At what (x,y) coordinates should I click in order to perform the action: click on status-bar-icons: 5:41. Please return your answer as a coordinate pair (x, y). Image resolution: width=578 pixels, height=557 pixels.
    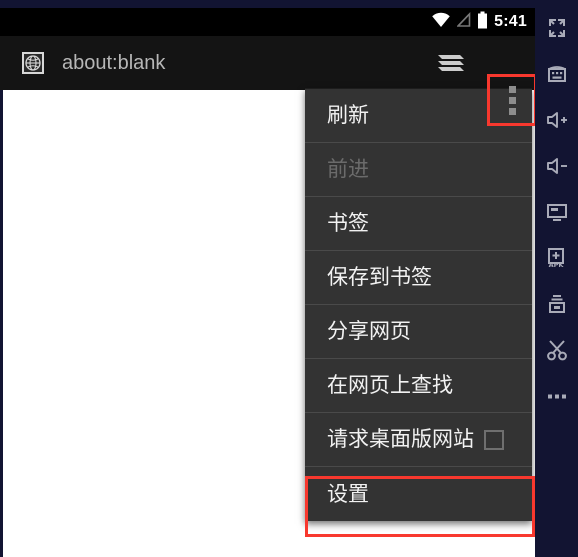
    Looking at the image, I should click on (479, 22).